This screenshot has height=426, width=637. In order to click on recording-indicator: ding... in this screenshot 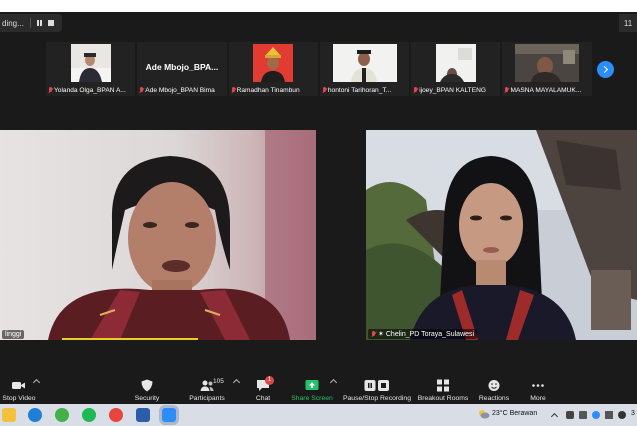, I will do `click(31, 23)`.